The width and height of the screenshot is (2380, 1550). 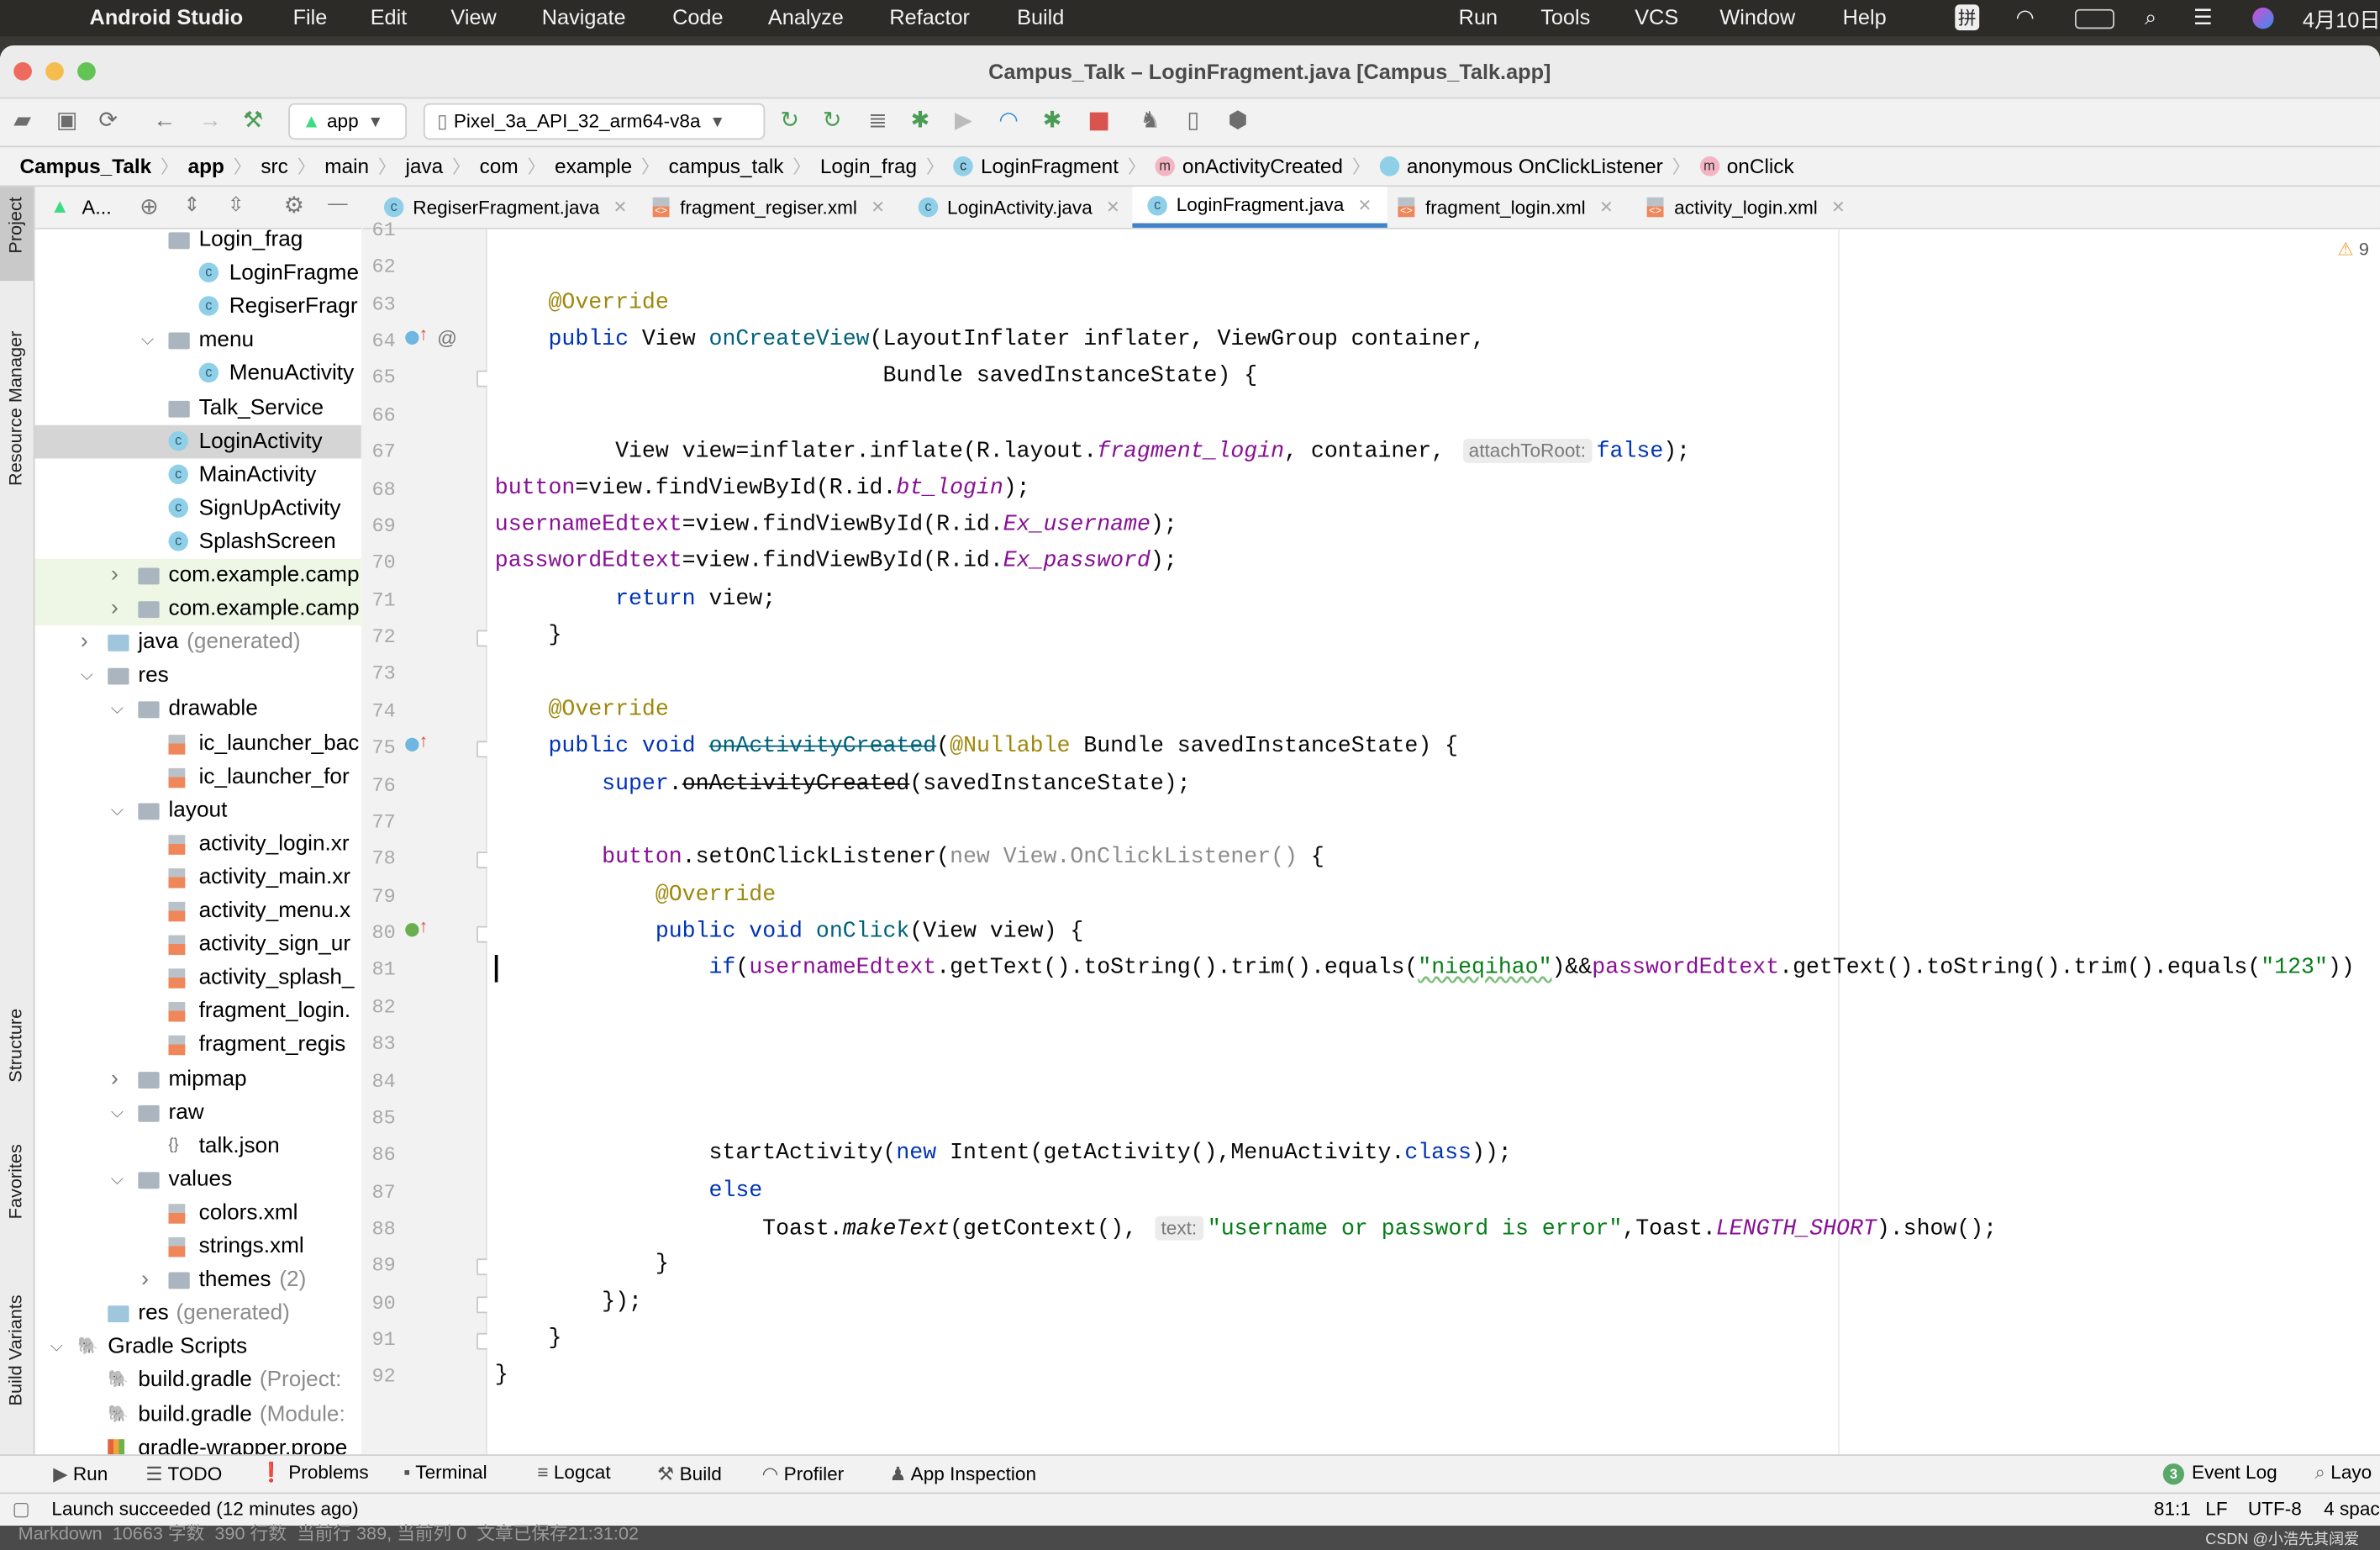 I want to click on tree-item: ⌵ layout, so click(x=198, y=810).